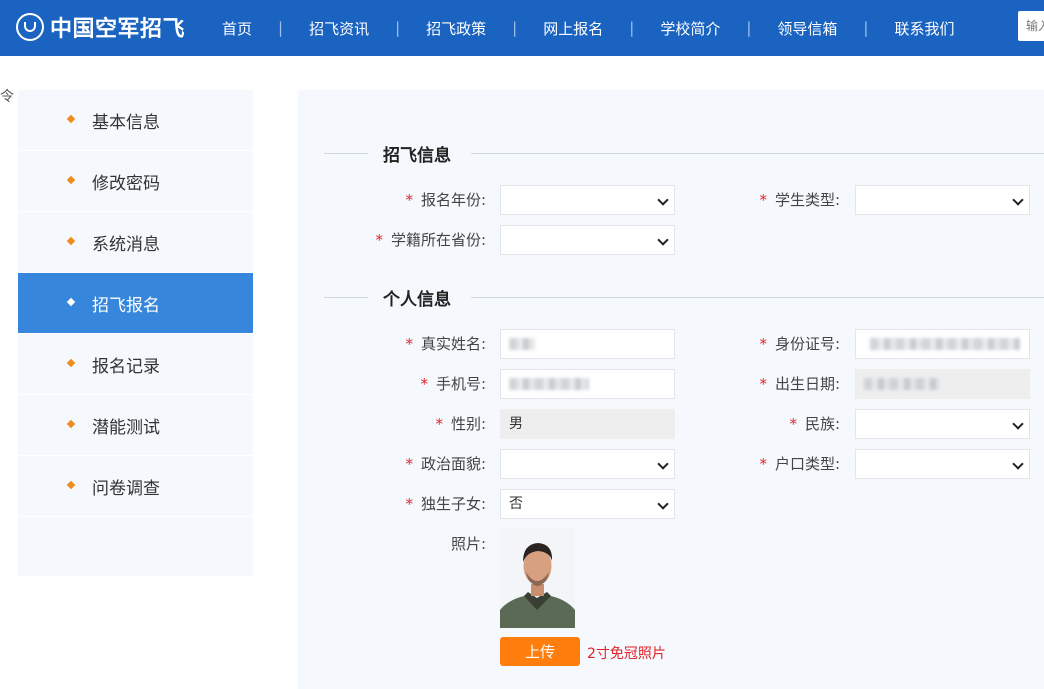 The width and height of the screenshot is (1044, 689). Describe the element at coordinates (799, 200) in the screenshot. I see `student-type-label: * 学生类型:` at that location.